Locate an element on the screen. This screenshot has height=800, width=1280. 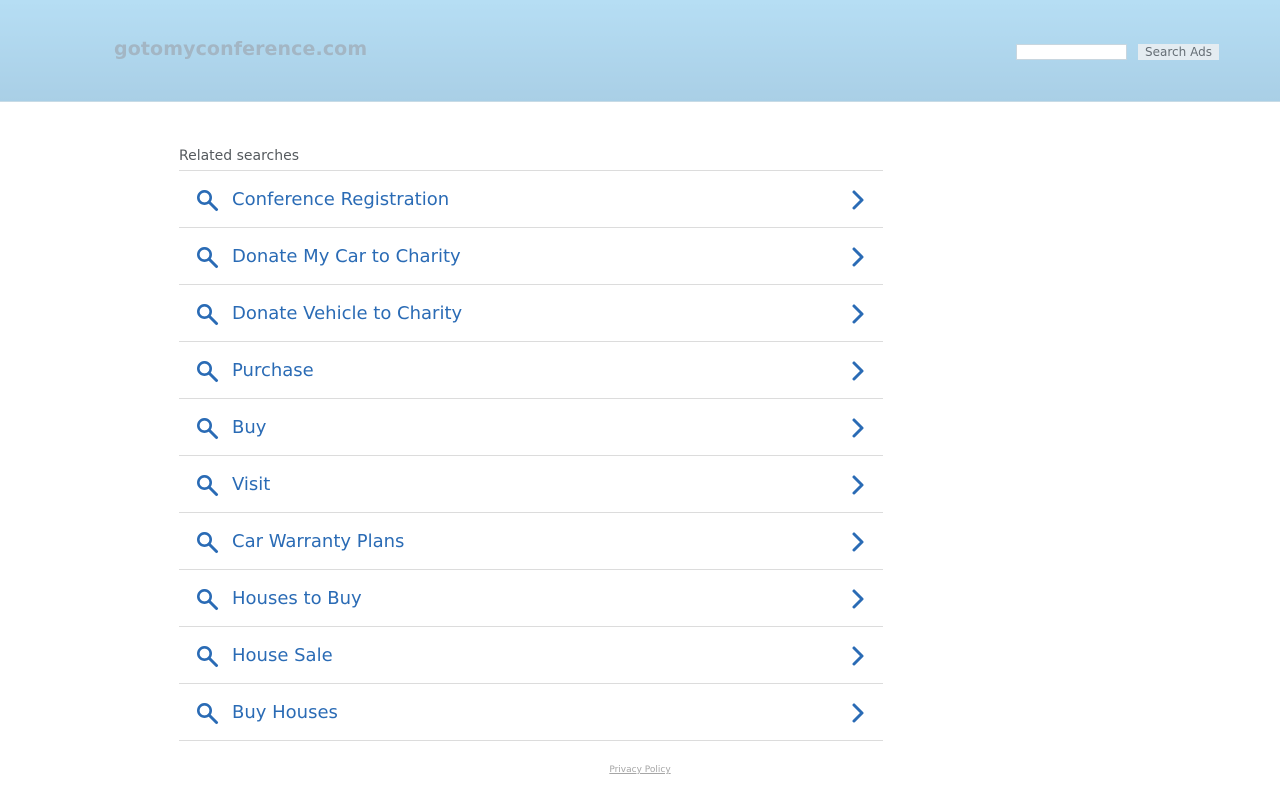
related-search-item: Buy is located at coordinates (531, 427).